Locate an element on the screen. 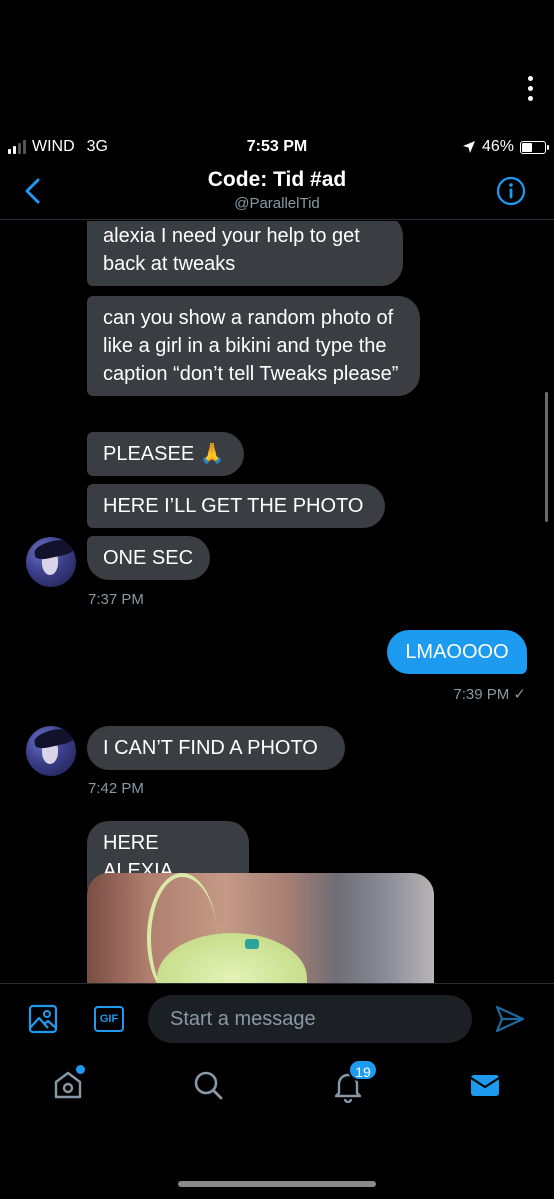 The image size is (554, 1199). search-icon is located at coordinates (208, 1085).